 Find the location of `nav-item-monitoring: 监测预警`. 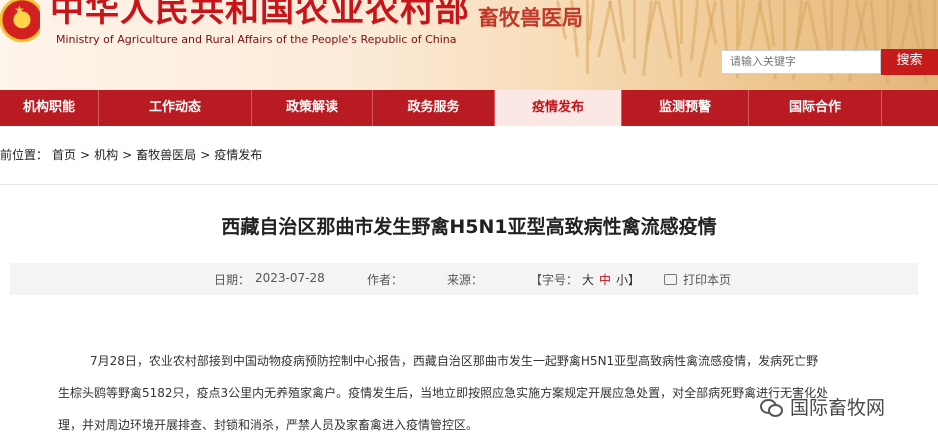

nav-item-monitoring: 监测预警 is located at coordinates (685, 108).